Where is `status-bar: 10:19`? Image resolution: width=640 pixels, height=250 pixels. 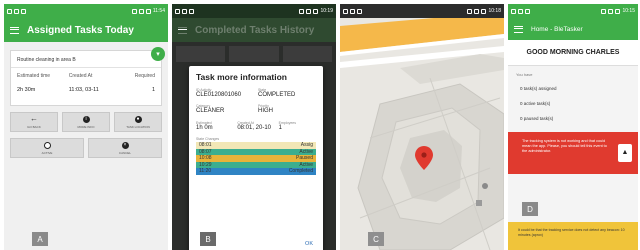
status-bar: 10:19 is located at coordinates (254, 11).